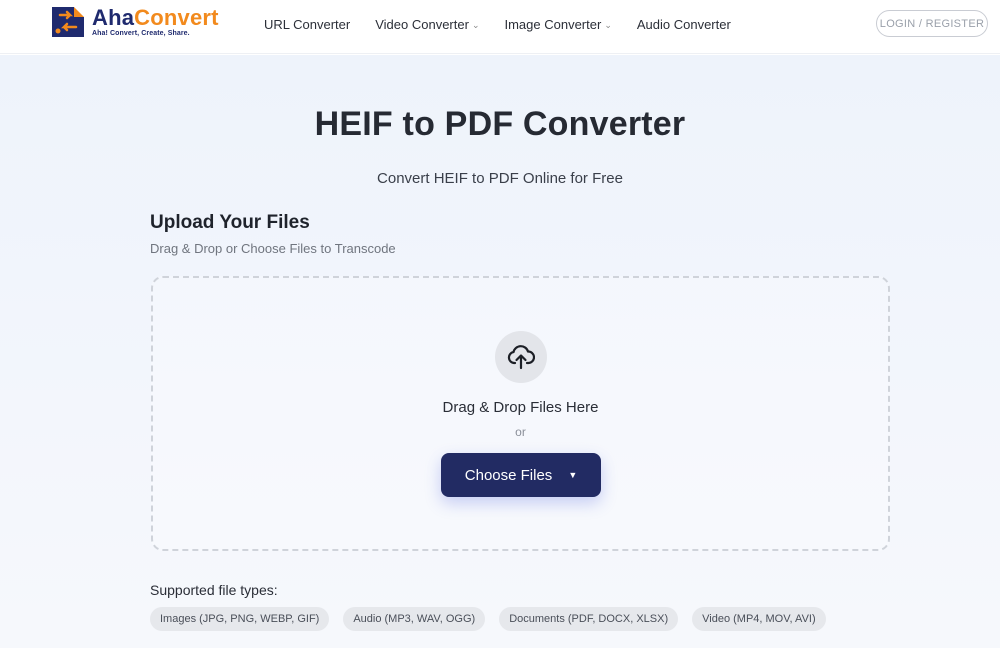  I want to click on nav-item-url-converter: URL Converter, so click(307, 24).